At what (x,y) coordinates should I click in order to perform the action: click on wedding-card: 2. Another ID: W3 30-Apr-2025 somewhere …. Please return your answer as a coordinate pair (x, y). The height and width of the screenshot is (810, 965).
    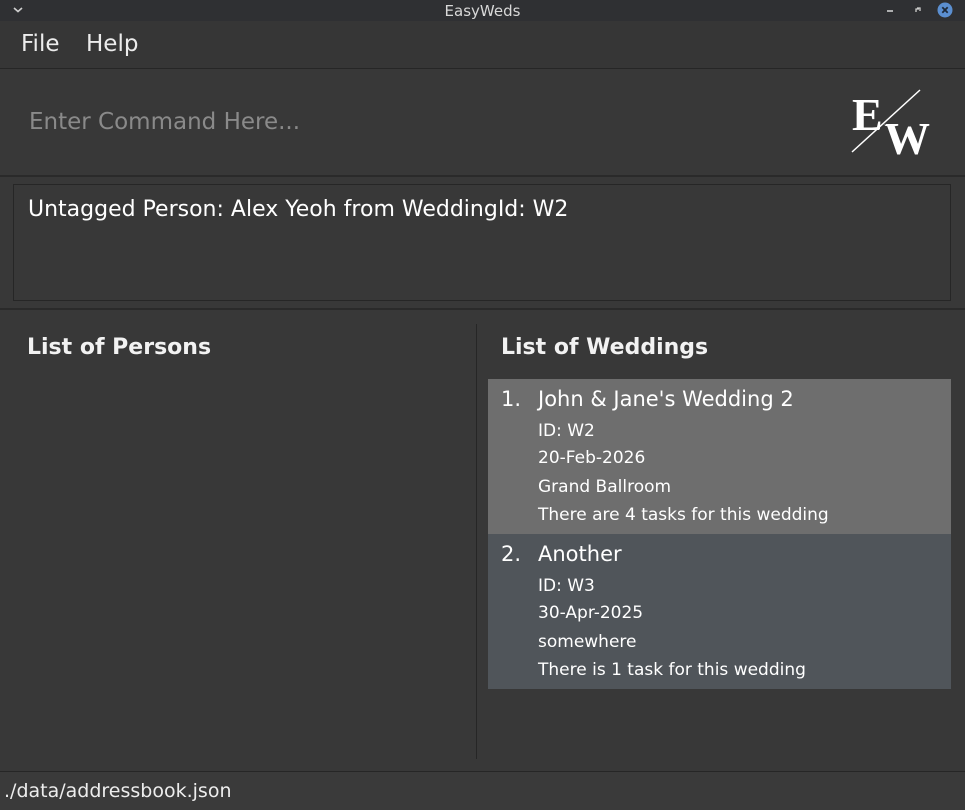
    Looking at the image, I should click on (719, 611).